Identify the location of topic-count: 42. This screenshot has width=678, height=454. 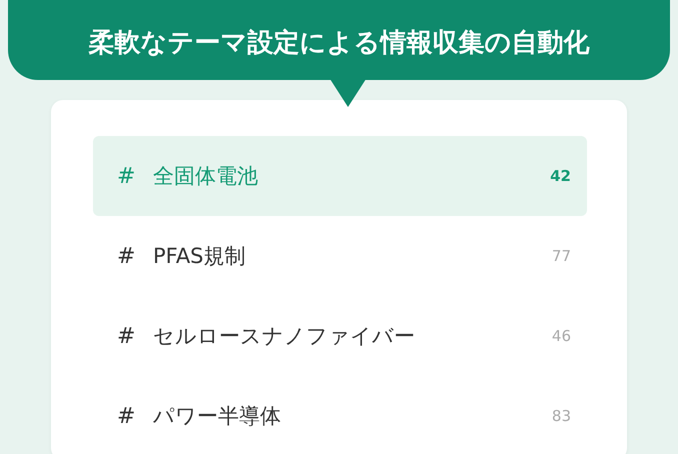
(560, 176).